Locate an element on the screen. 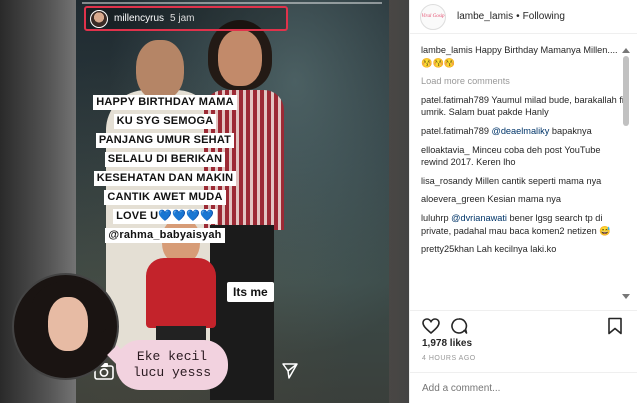 This screenshot has width=637, height=403. caption-line: PANJANG UMUR SEHAT is located at coordinates (165, 140).